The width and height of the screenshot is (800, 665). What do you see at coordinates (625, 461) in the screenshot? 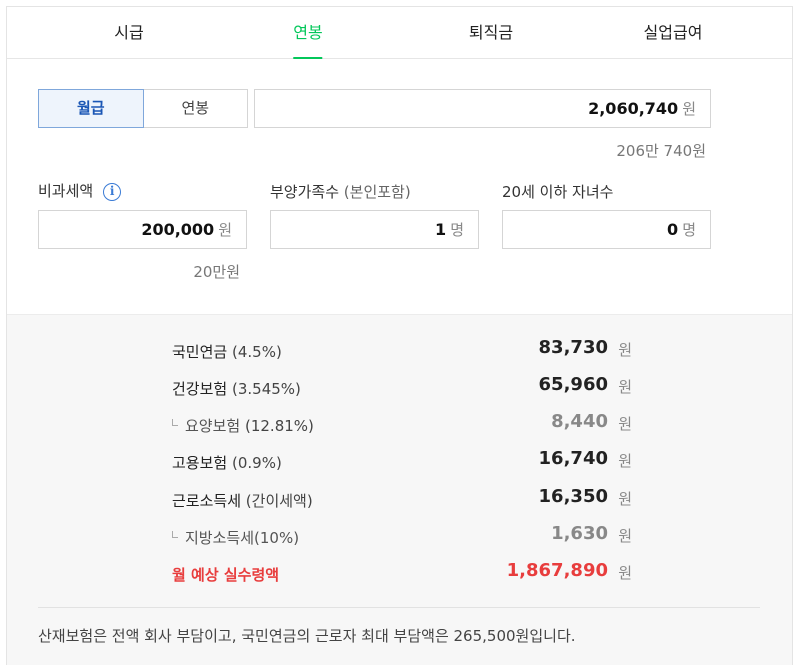
I see `employment-unit: 원` at bounding box center [625, 461].